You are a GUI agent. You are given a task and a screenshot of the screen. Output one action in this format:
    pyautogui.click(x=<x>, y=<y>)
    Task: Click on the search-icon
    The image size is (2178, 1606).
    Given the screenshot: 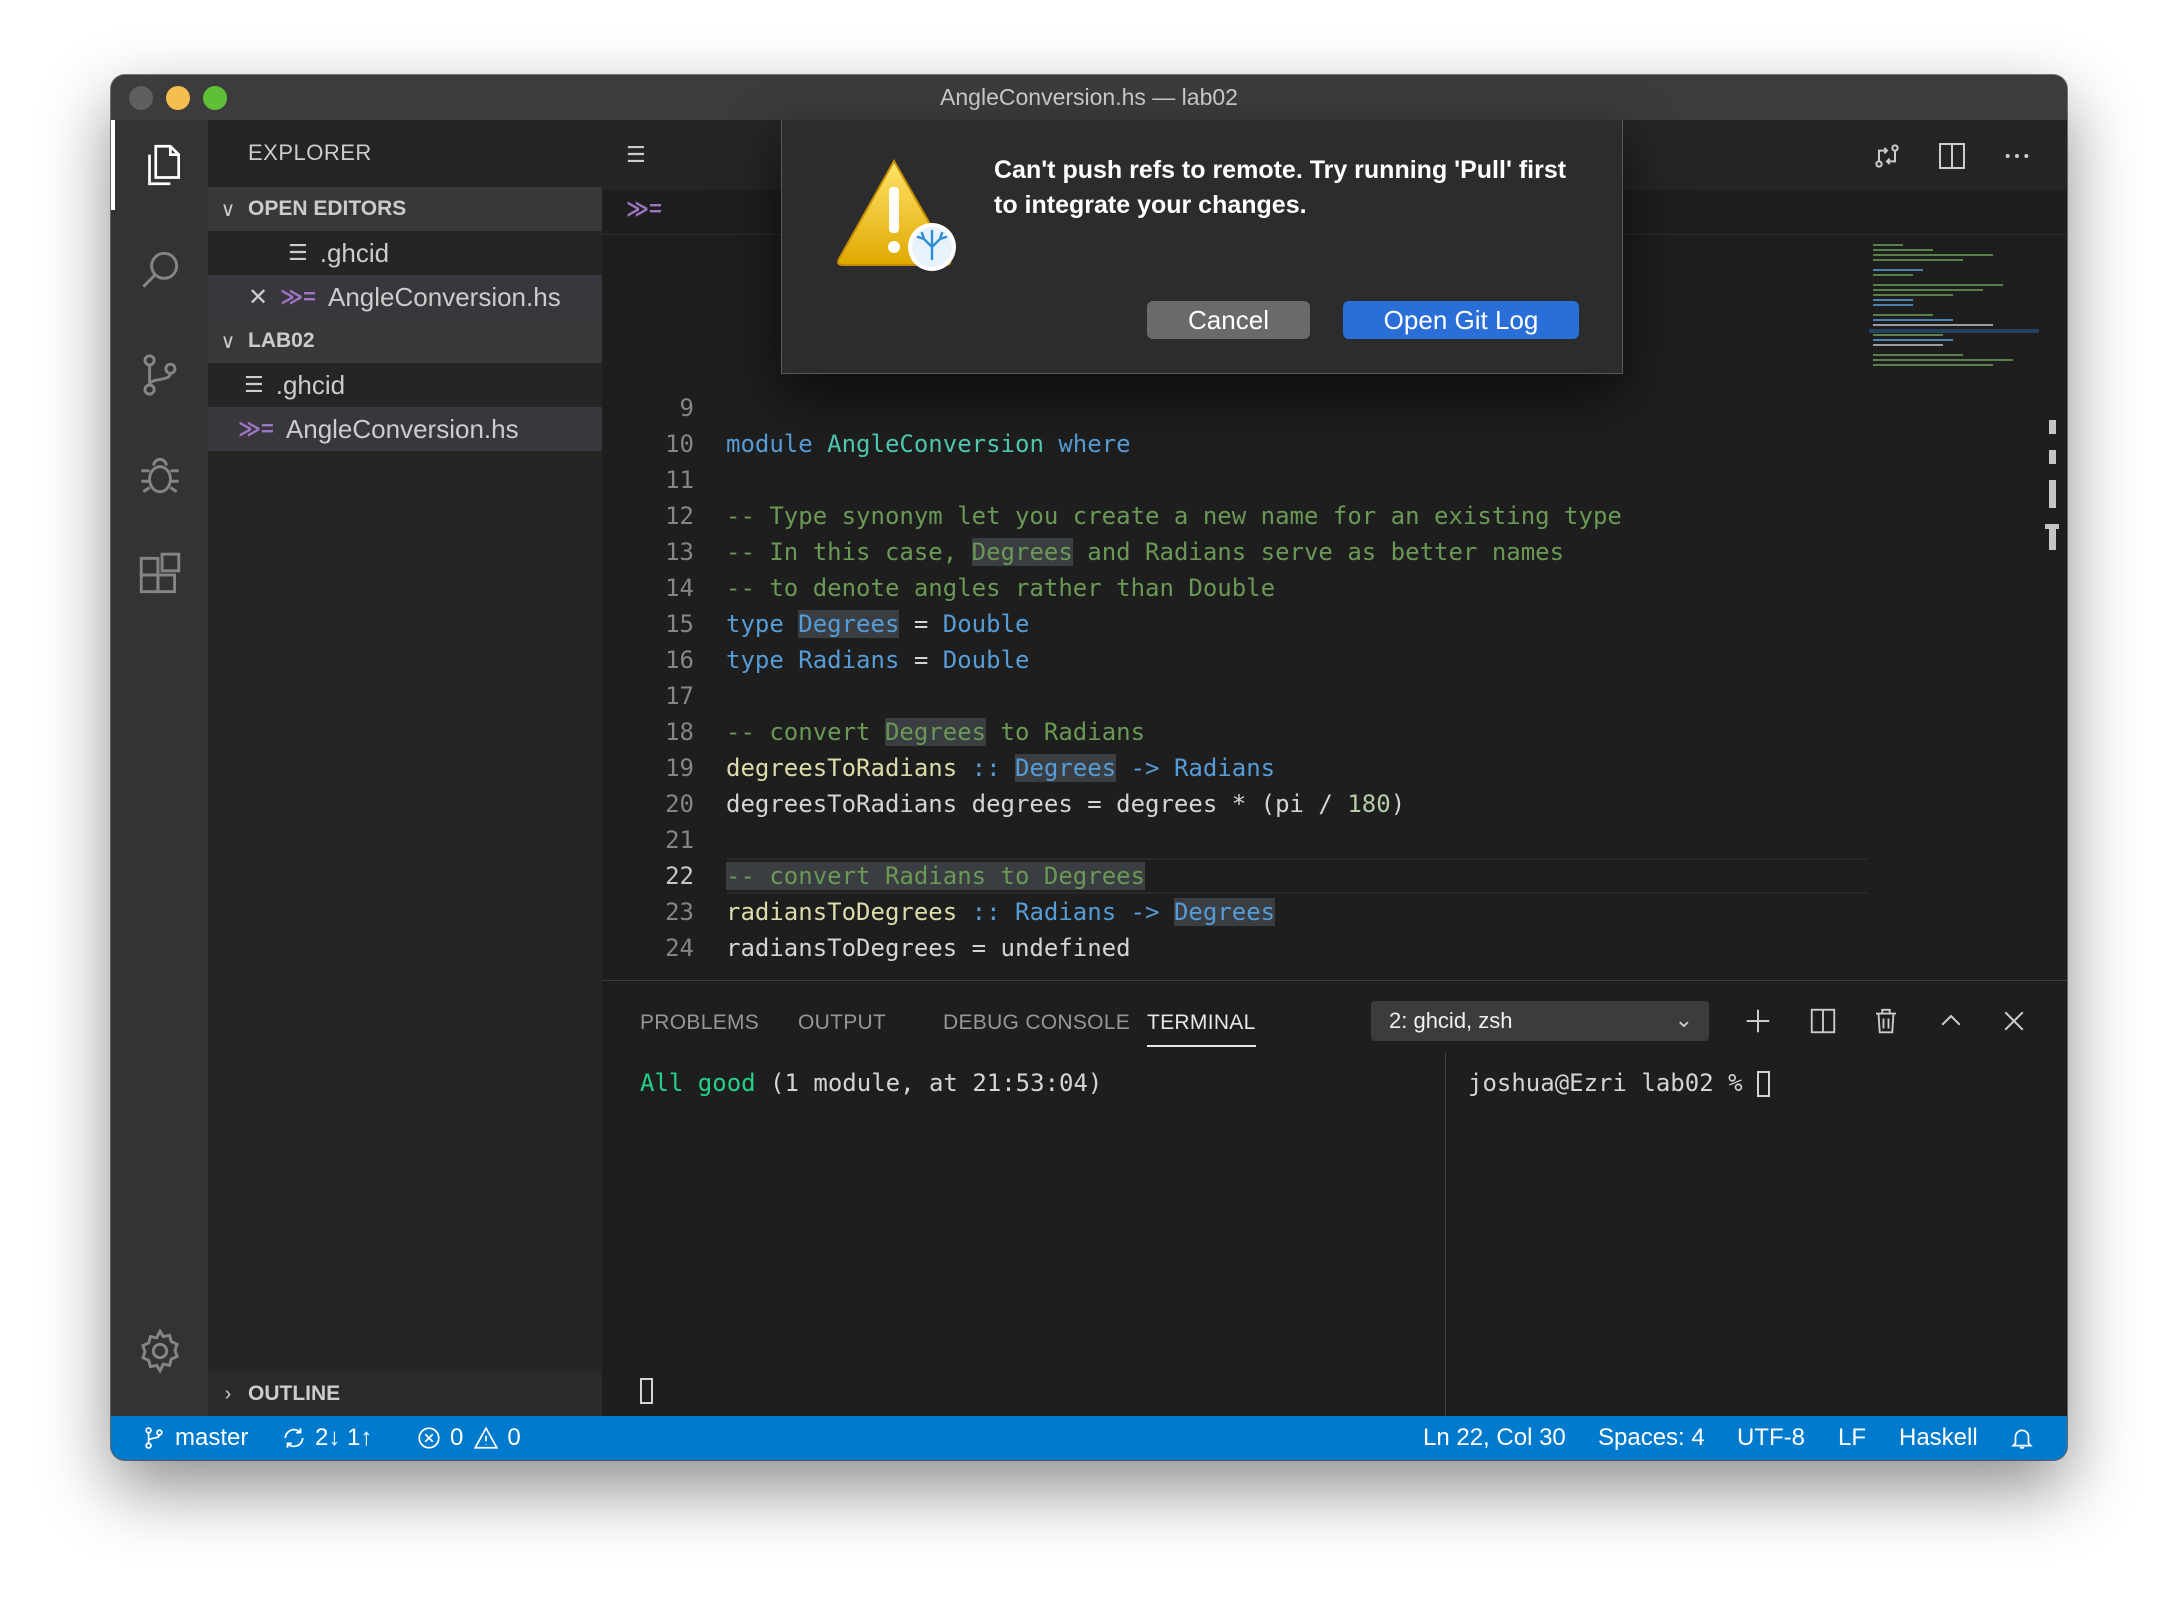 What is the action you would take?
    pyautogui.click(x=159, y=270)
    